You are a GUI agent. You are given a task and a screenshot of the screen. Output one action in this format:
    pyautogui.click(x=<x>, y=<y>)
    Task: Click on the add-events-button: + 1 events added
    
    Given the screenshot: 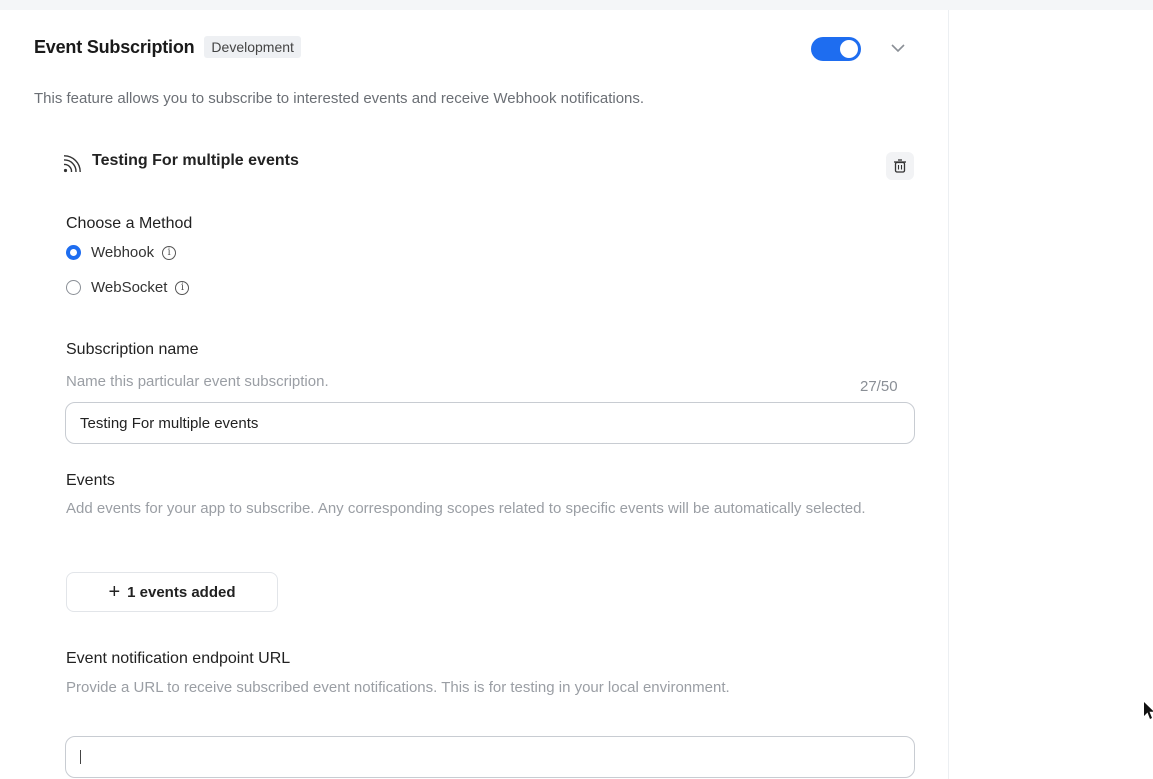 What is the action you would take?
    pyautogui.click(x=172, y=592)
    